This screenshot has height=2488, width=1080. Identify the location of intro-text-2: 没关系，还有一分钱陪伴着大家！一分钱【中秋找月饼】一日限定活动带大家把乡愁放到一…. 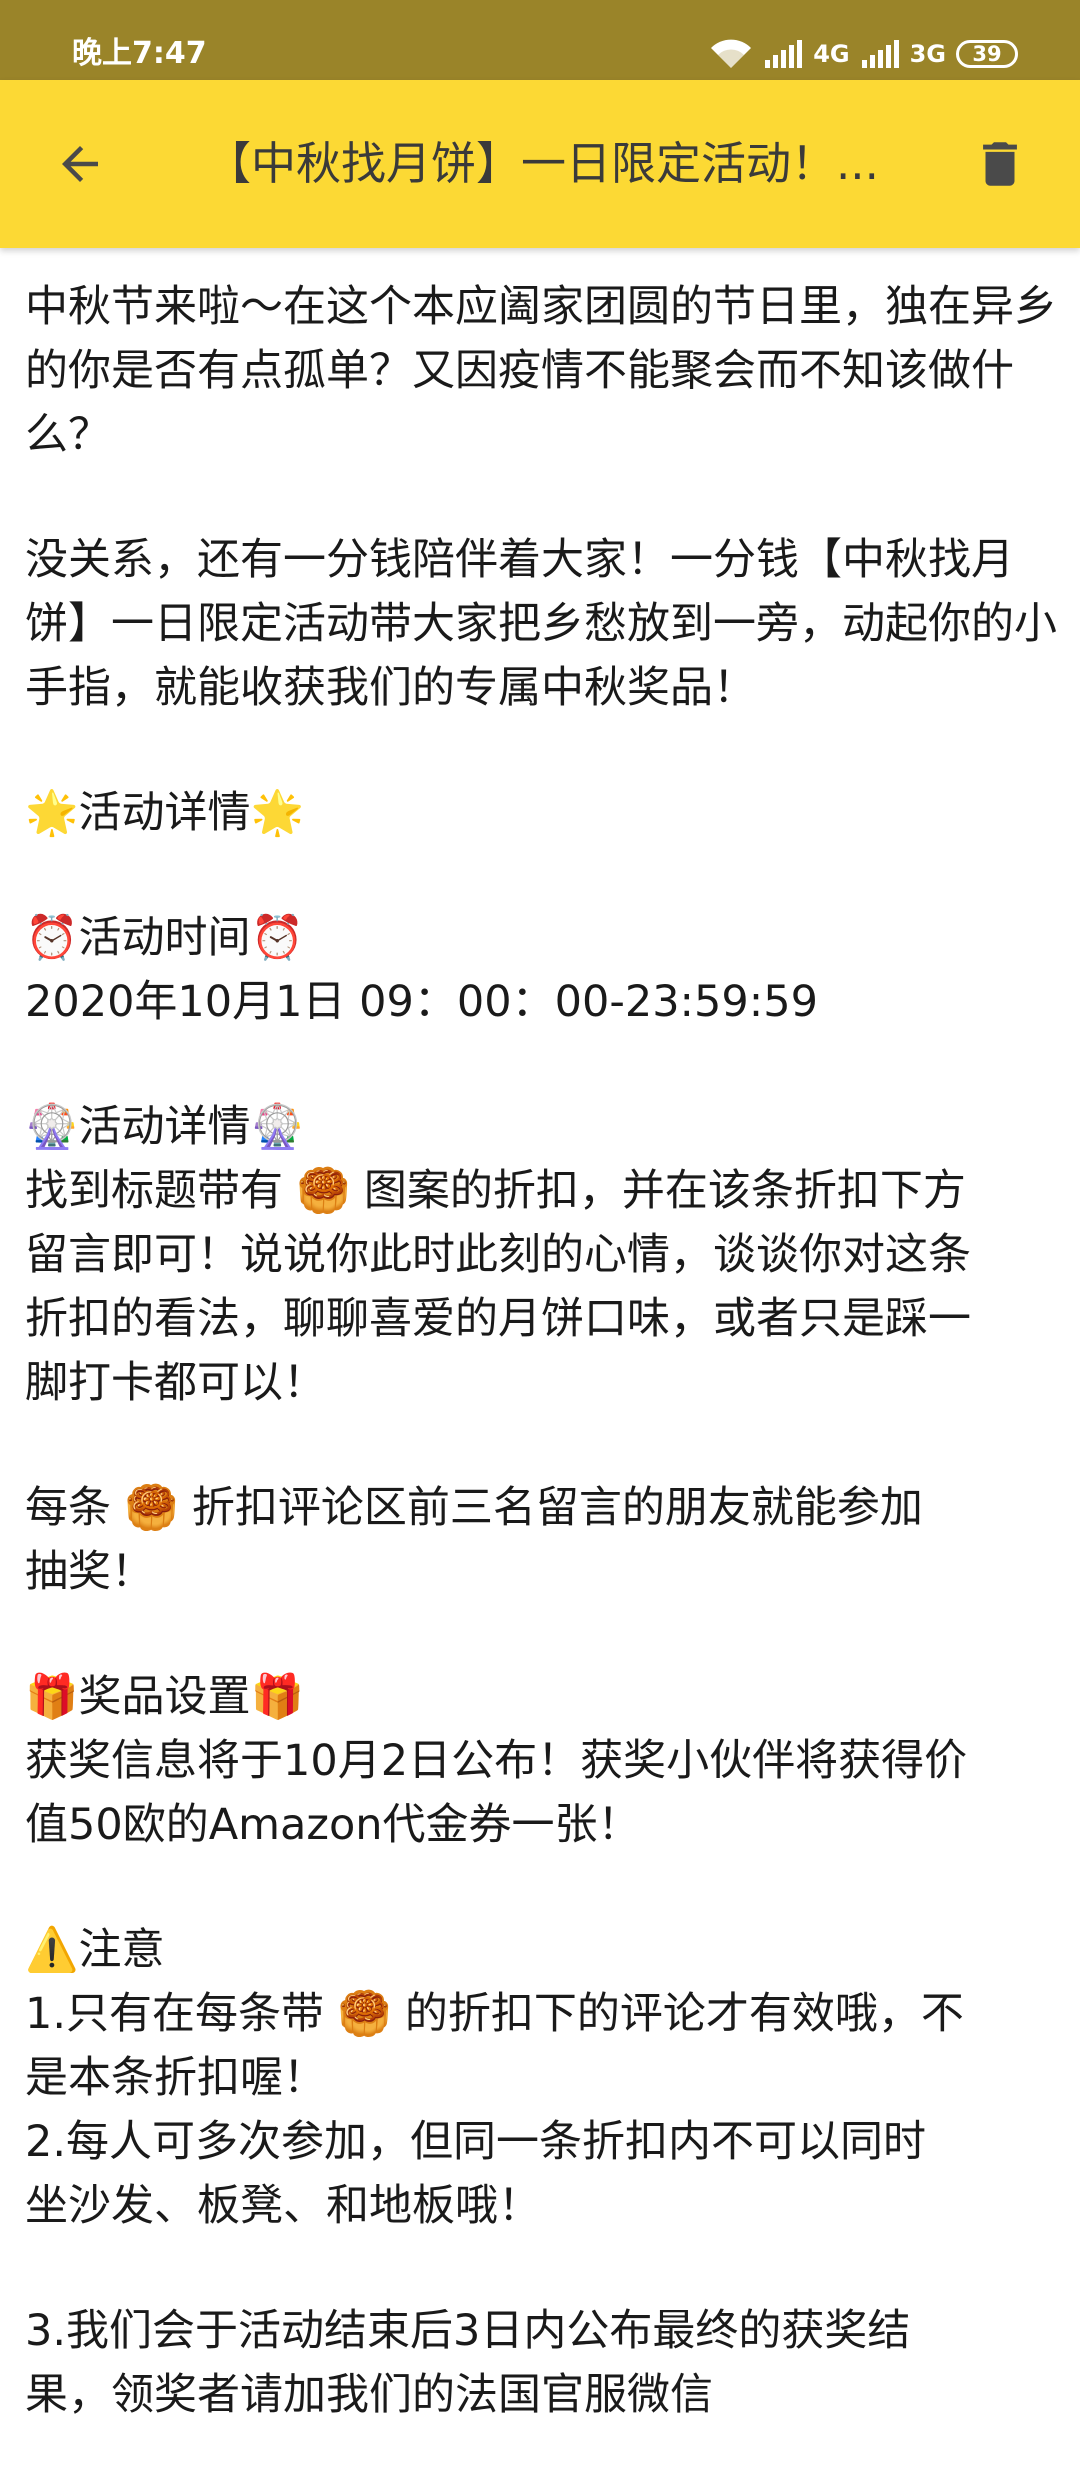
(541, 624).